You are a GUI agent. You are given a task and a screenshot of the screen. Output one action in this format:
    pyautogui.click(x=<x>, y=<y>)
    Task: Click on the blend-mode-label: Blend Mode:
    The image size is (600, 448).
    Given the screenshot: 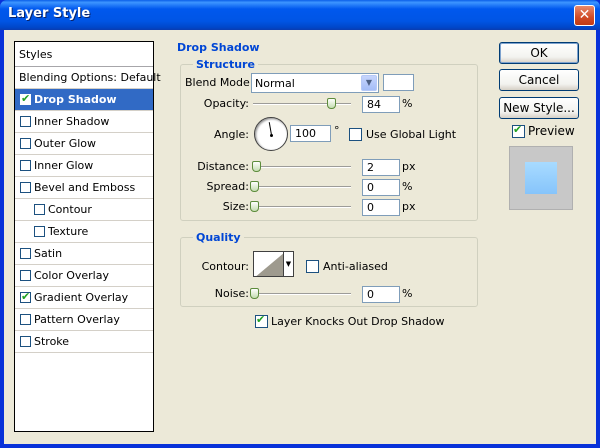 What is the action you would take?
    pyautogui.click(x=219, y=82)
    